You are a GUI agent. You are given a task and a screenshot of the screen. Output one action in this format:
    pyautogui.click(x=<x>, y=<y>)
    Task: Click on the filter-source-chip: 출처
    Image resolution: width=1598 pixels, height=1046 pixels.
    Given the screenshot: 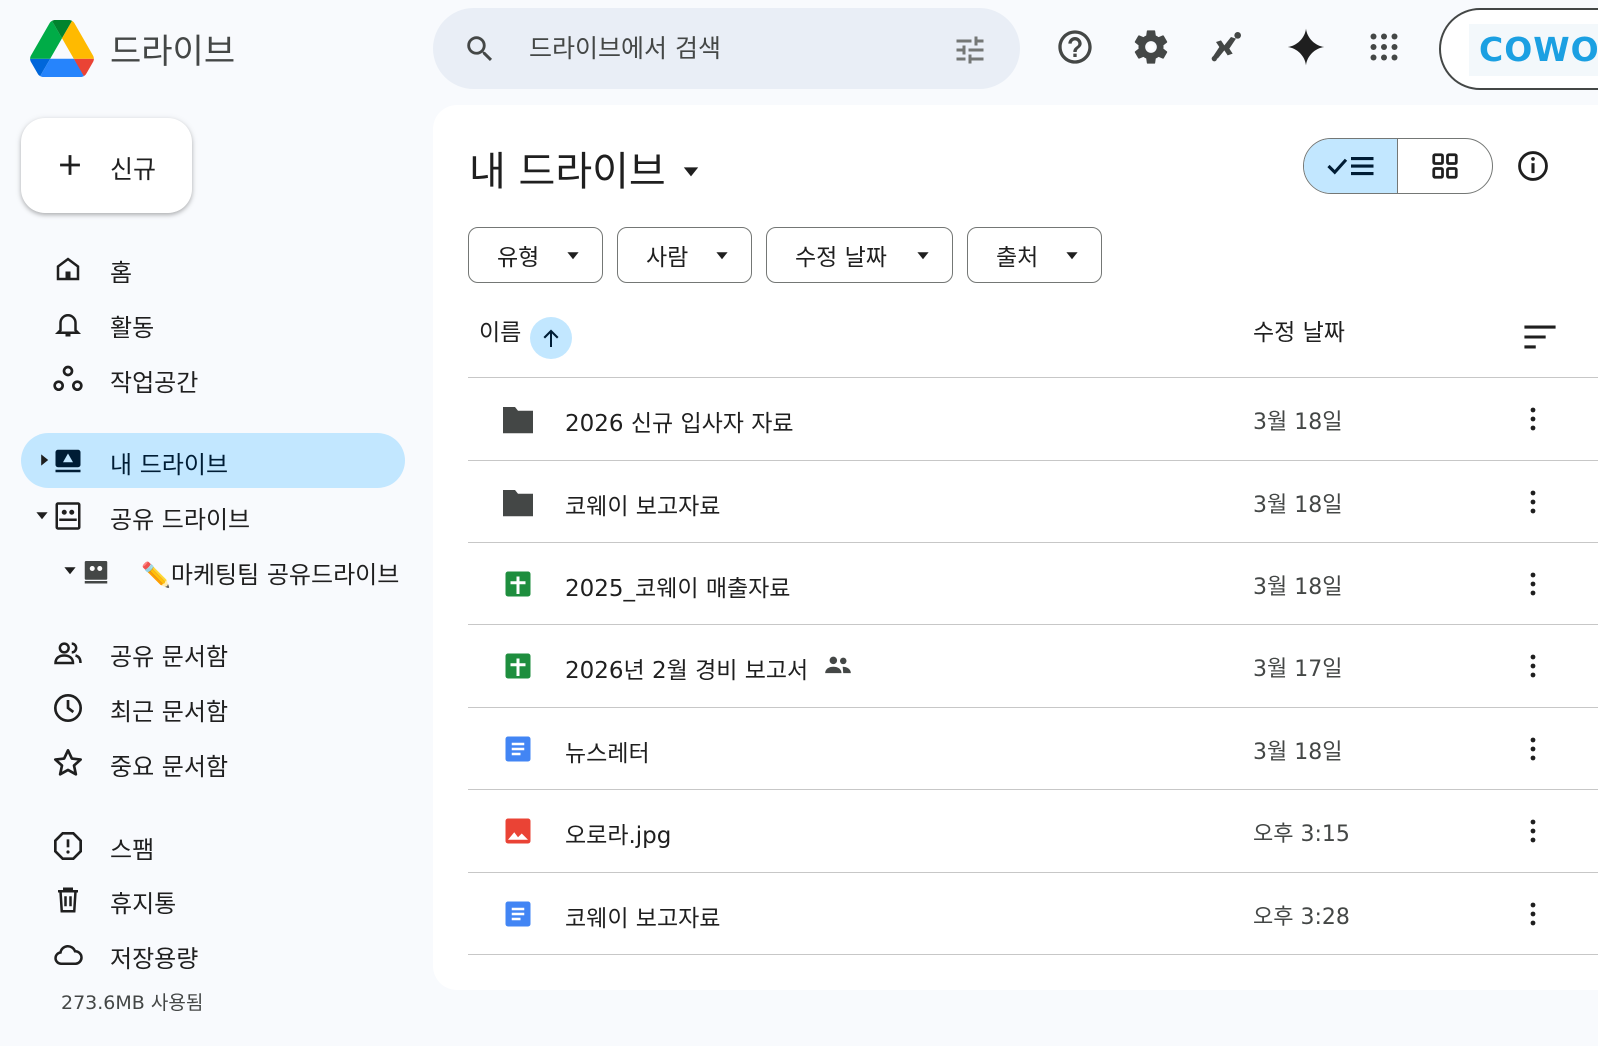 What is the action you would take?
    pyautogui.click(x=1034, y=255)
    